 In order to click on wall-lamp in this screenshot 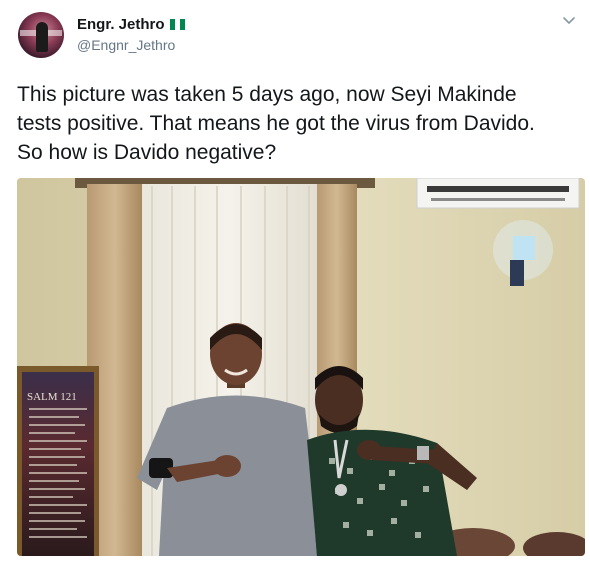, I will do `click(524, 248)`.